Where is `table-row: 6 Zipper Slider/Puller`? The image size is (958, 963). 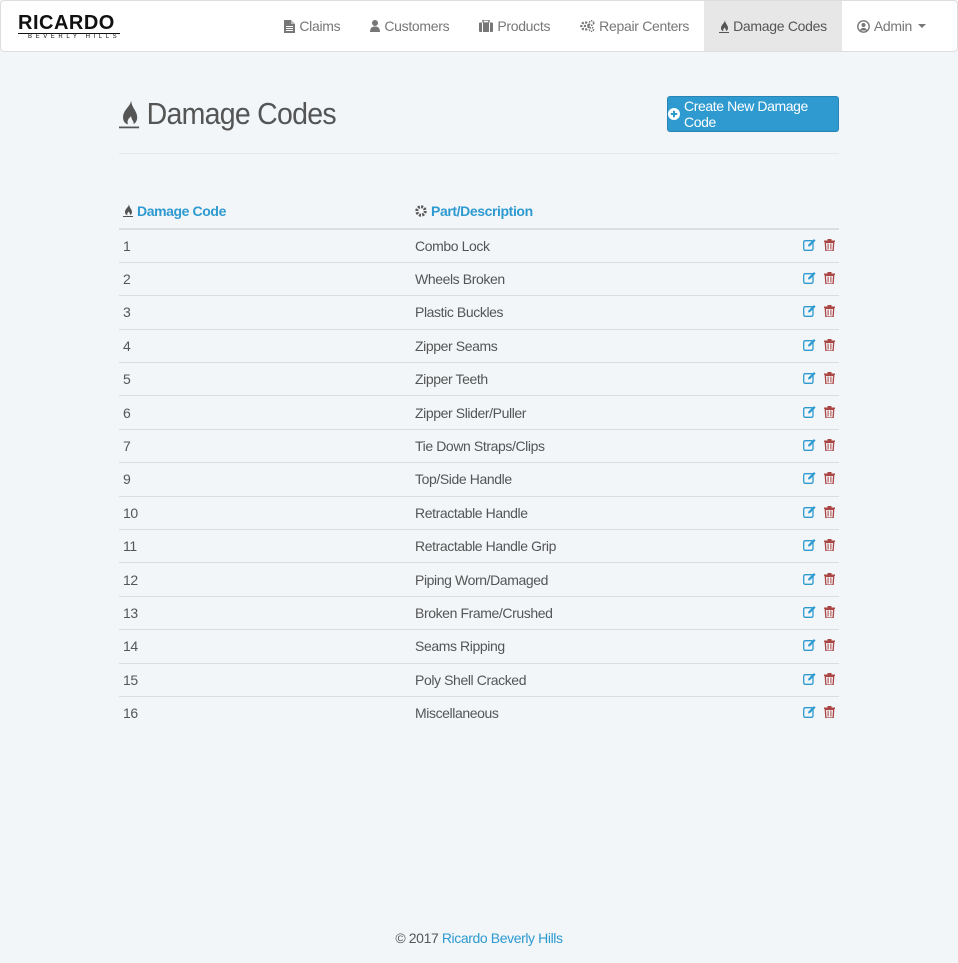 table-row: 6 Zipper Slider/Puller is located at coordinates (479, 412).